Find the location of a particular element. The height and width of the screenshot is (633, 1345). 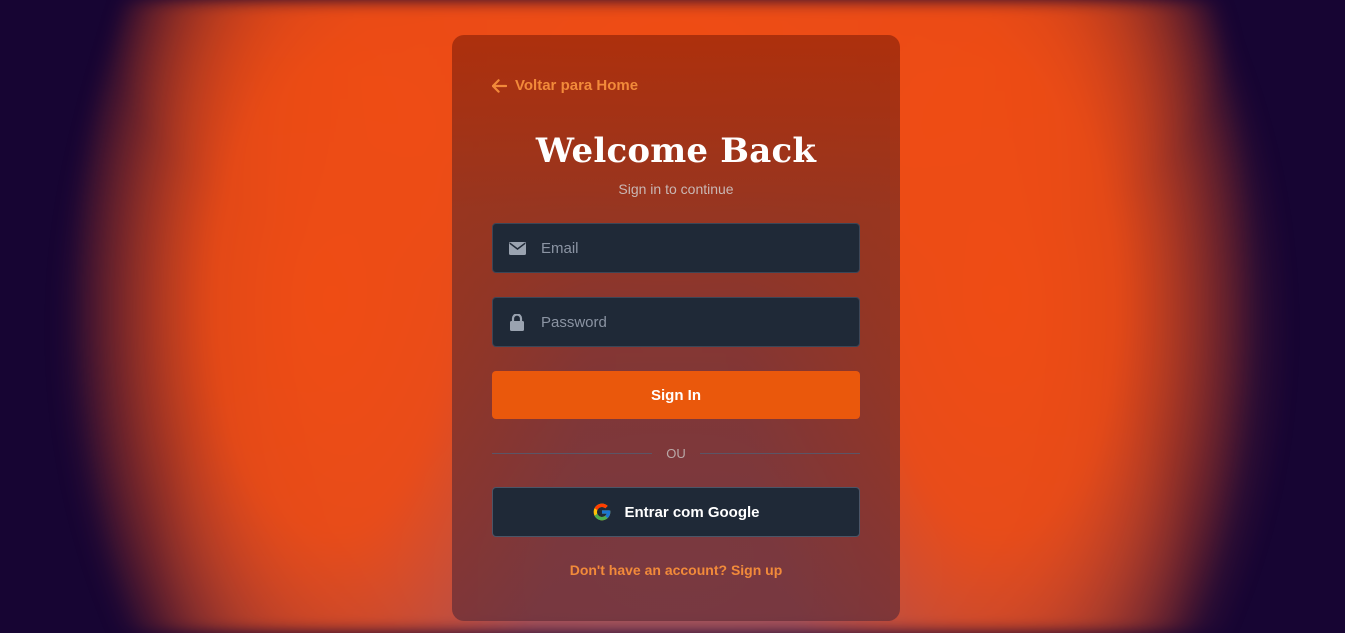

password-input is located at coordinates (700, 322).